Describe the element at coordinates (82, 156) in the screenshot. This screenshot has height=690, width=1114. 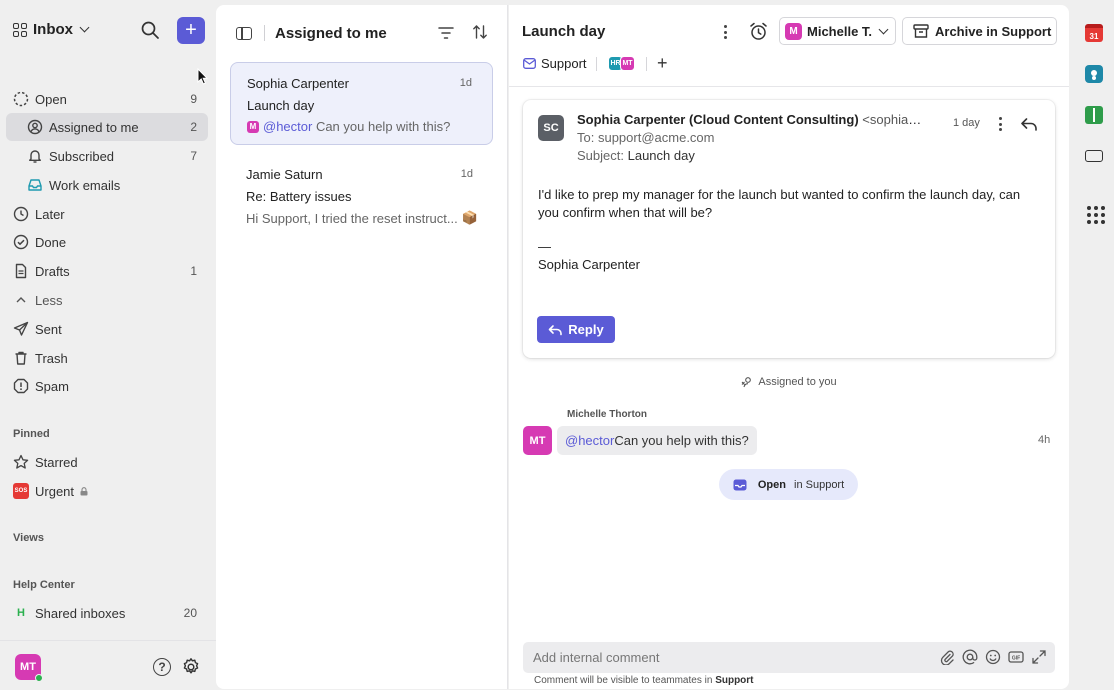
I see `sidebar-item-label: Subscribed` at that location.